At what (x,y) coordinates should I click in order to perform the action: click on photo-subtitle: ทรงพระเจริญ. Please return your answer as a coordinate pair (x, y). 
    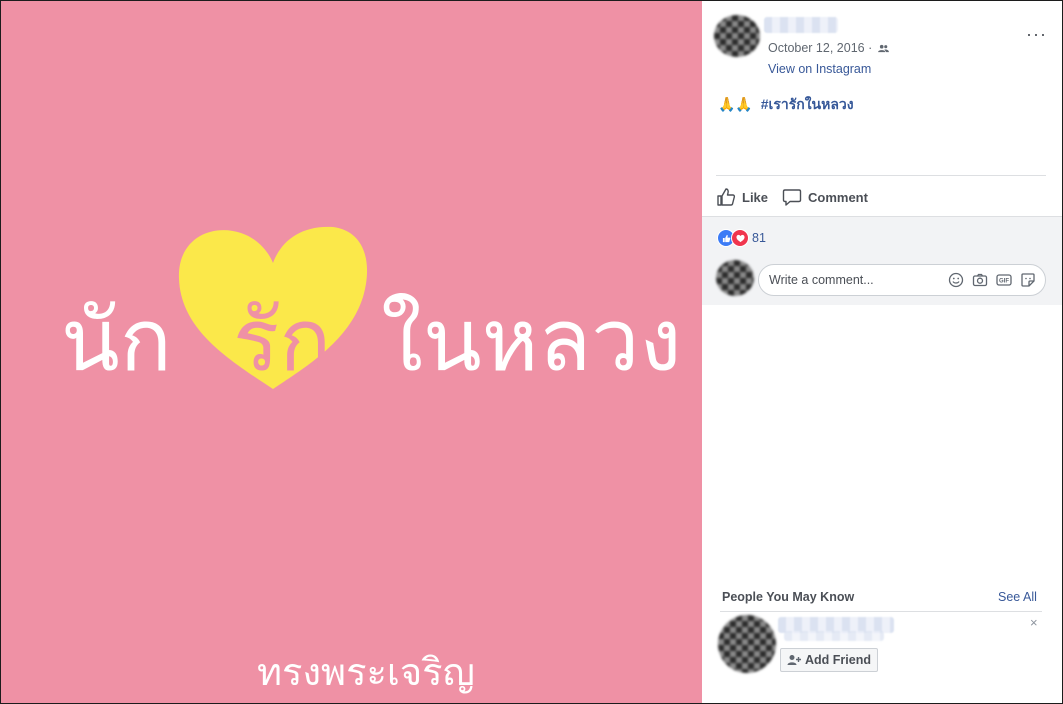
    Looking at the image, I should click on (366, 672).